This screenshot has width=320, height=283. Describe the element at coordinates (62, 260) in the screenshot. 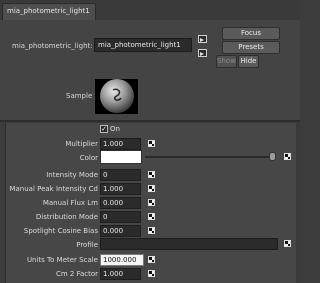

I see `units-to-meter-scale-label: Units To Meter Scale` at that location.